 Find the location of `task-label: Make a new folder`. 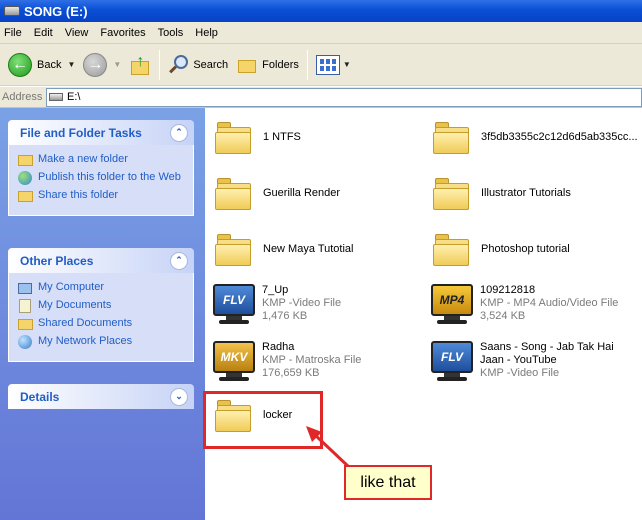

task-label: Make a new folder is located at coordinates (83, 159).